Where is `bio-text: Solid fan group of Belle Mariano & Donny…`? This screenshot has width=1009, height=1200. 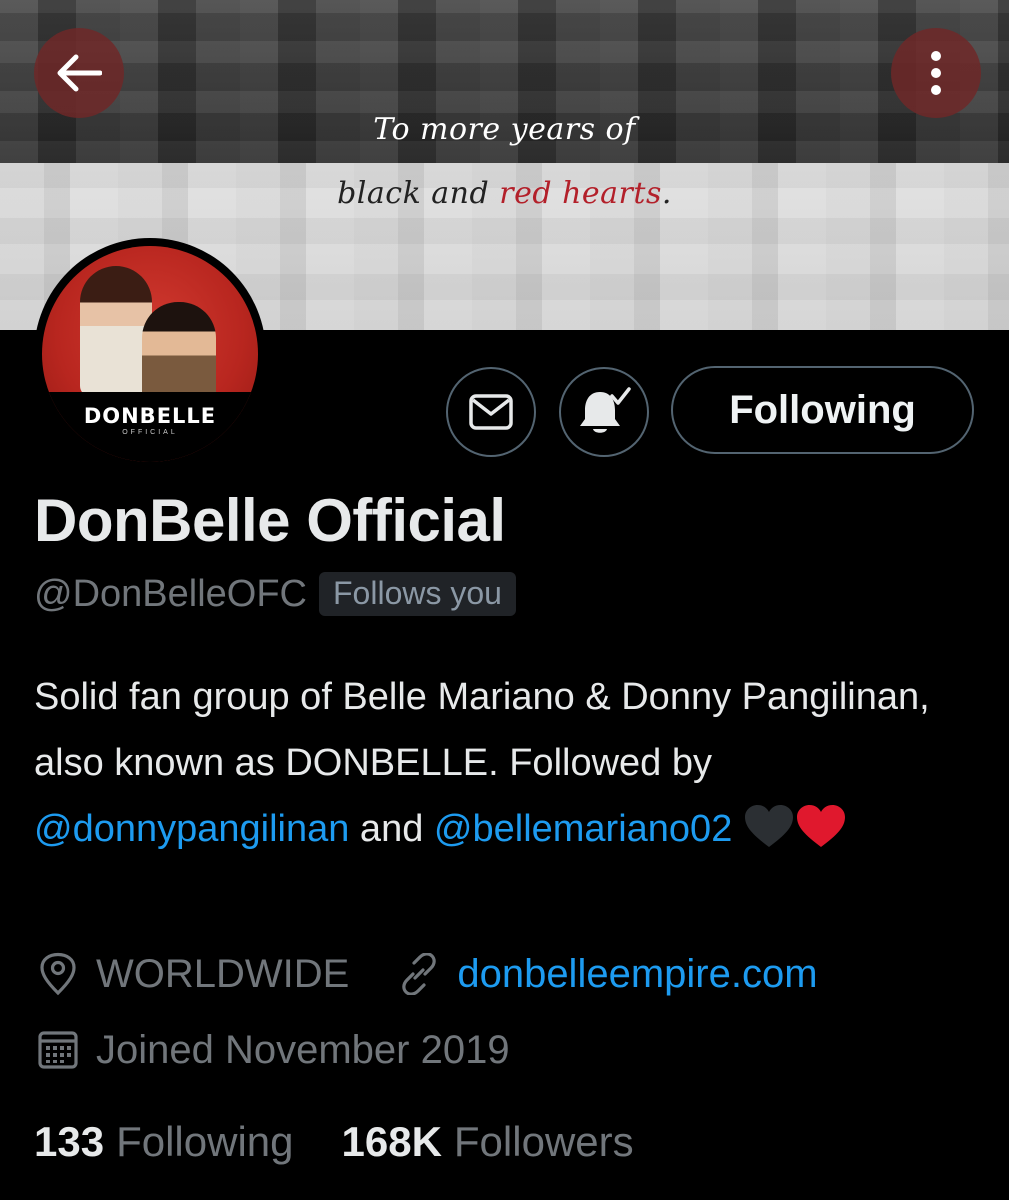 bio-text: Solid fan group of Belle Mariano & Donny… is located at coordinates (482, 730).